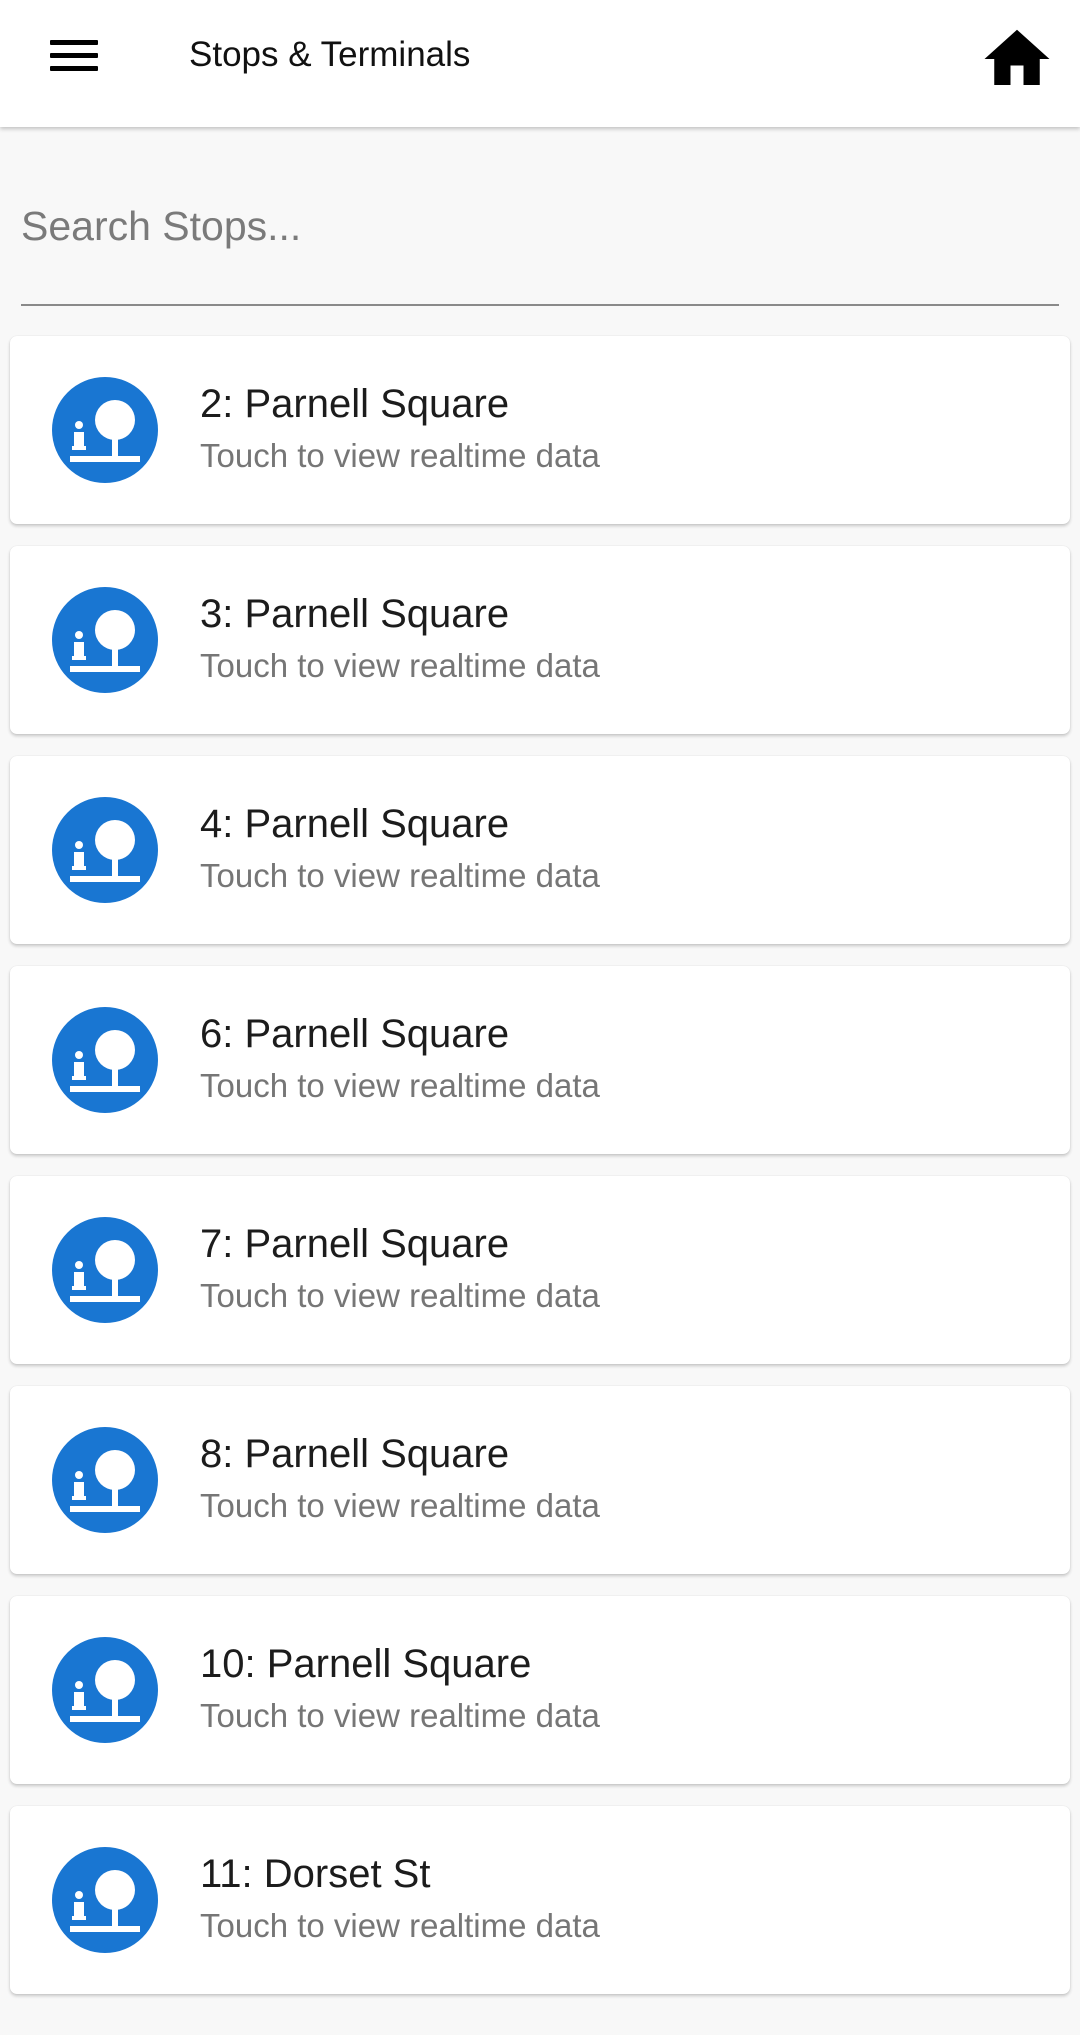 The image size is (1080, 2035). I want to click on stop-title: 2: Parnell Square, so click(355, 404).